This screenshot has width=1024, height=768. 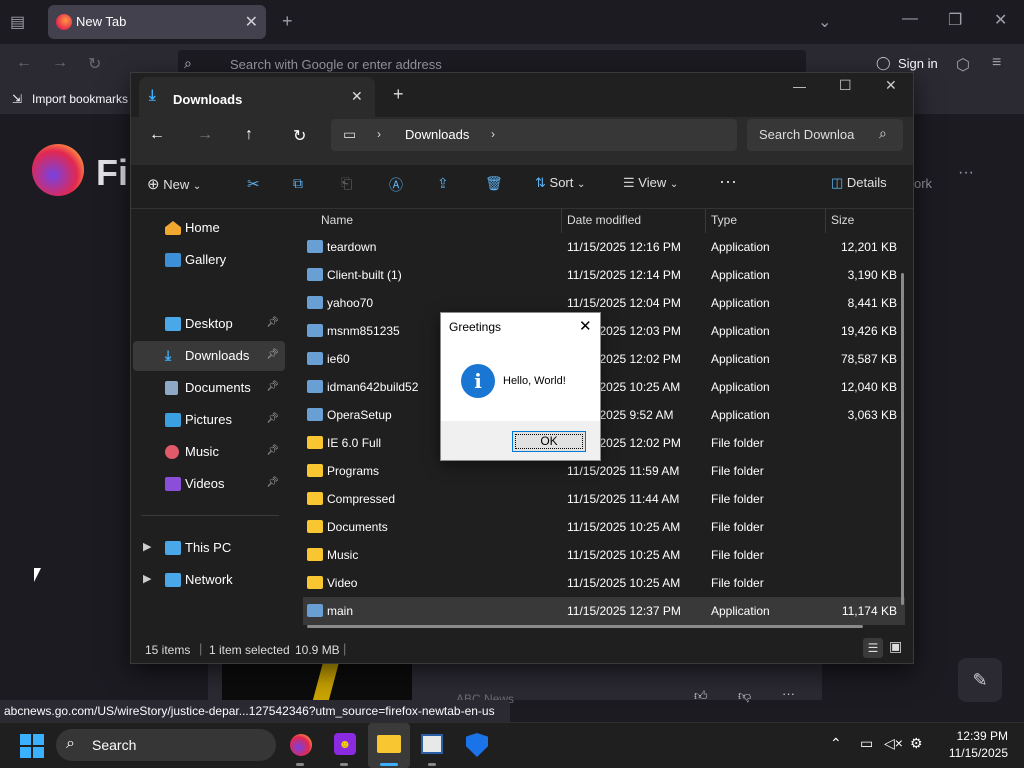 I want to click on nav-item-documents: Documents 📌︎, so click(x=209, y=388).